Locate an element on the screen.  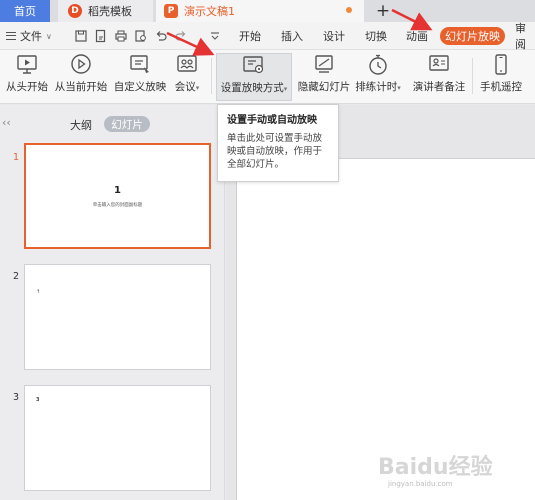
meeting-icon is located at coordinates (187, 63).